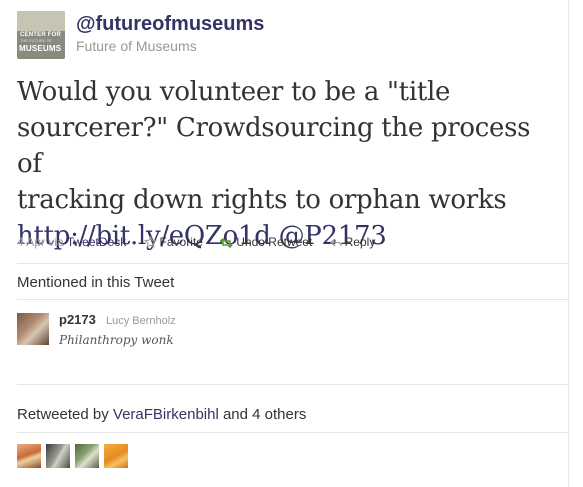  Describe the element at coordinates (234, 92) in the screenshot. I see `tweet-text-line: Would you volunteer to be a "title` at that location.